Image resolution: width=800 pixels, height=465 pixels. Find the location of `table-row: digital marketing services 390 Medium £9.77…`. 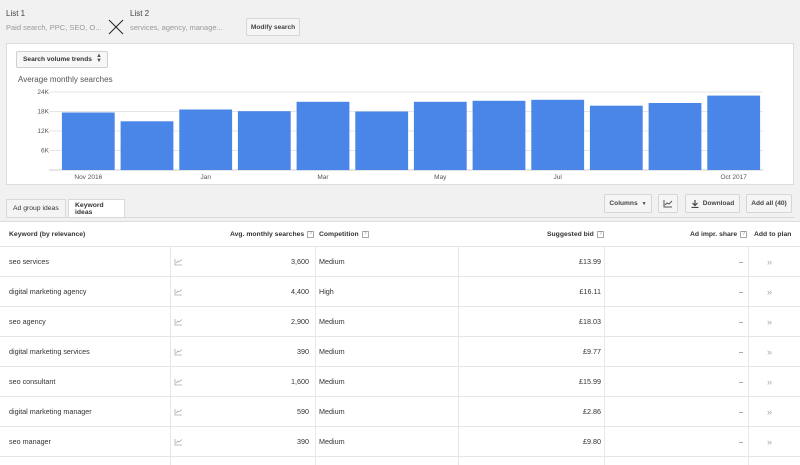

table-row: digital marketing services 390 Medium £9.77… is located at coordinates (400, 352).